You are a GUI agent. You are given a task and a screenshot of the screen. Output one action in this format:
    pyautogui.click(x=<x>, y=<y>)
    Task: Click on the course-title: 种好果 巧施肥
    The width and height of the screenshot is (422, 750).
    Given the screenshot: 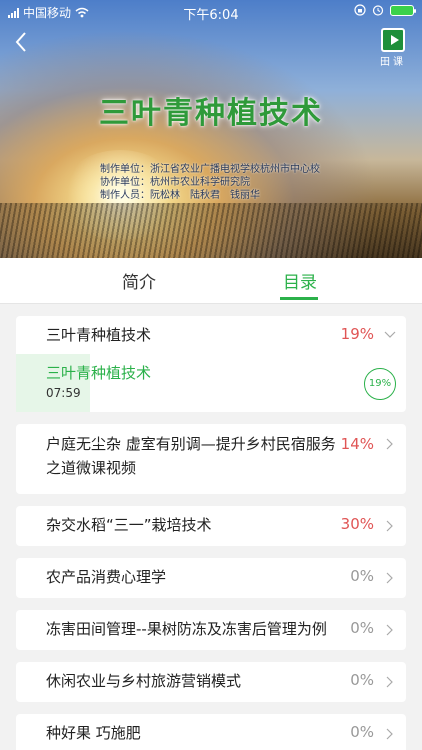 What is the action you would take?
    pyautogui.click(x=93, y=733)
    